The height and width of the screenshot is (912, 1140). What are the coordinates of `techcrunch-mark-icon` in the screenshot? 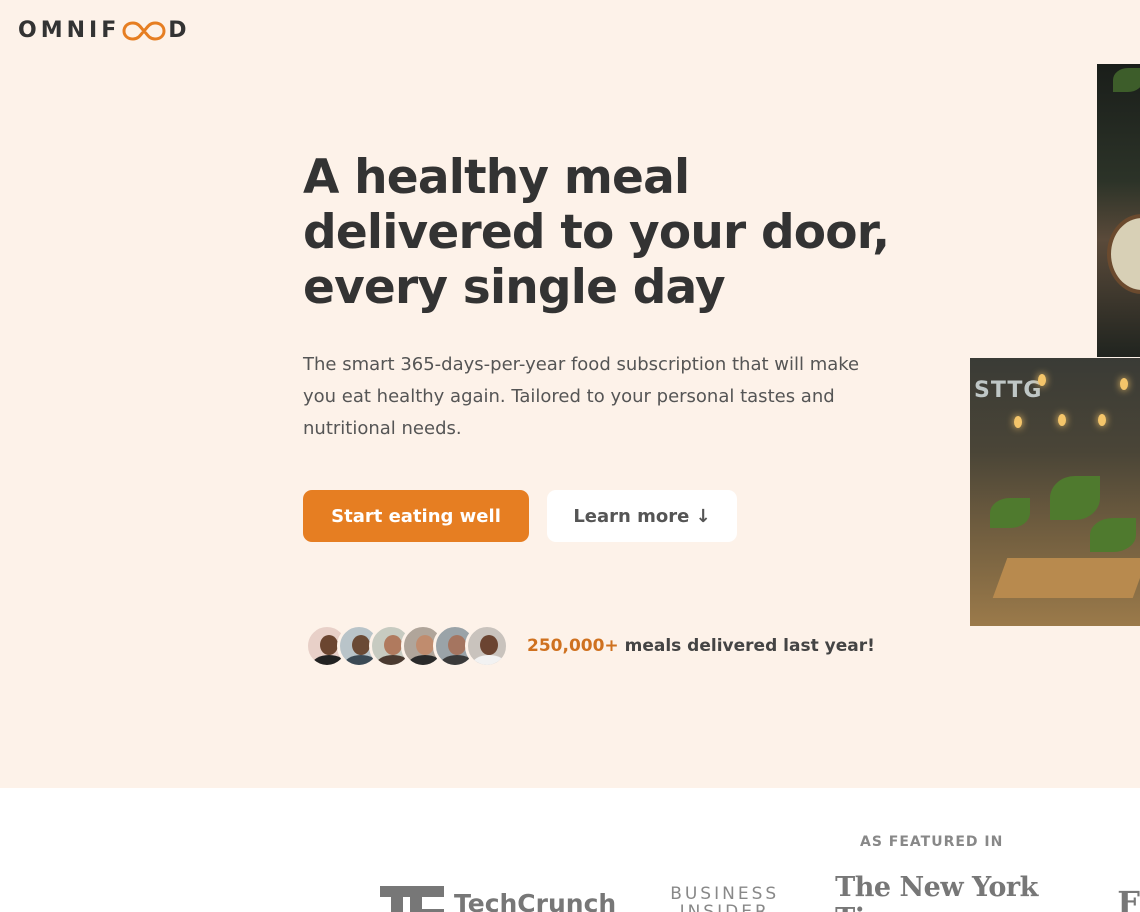 It's located at (412, 899).